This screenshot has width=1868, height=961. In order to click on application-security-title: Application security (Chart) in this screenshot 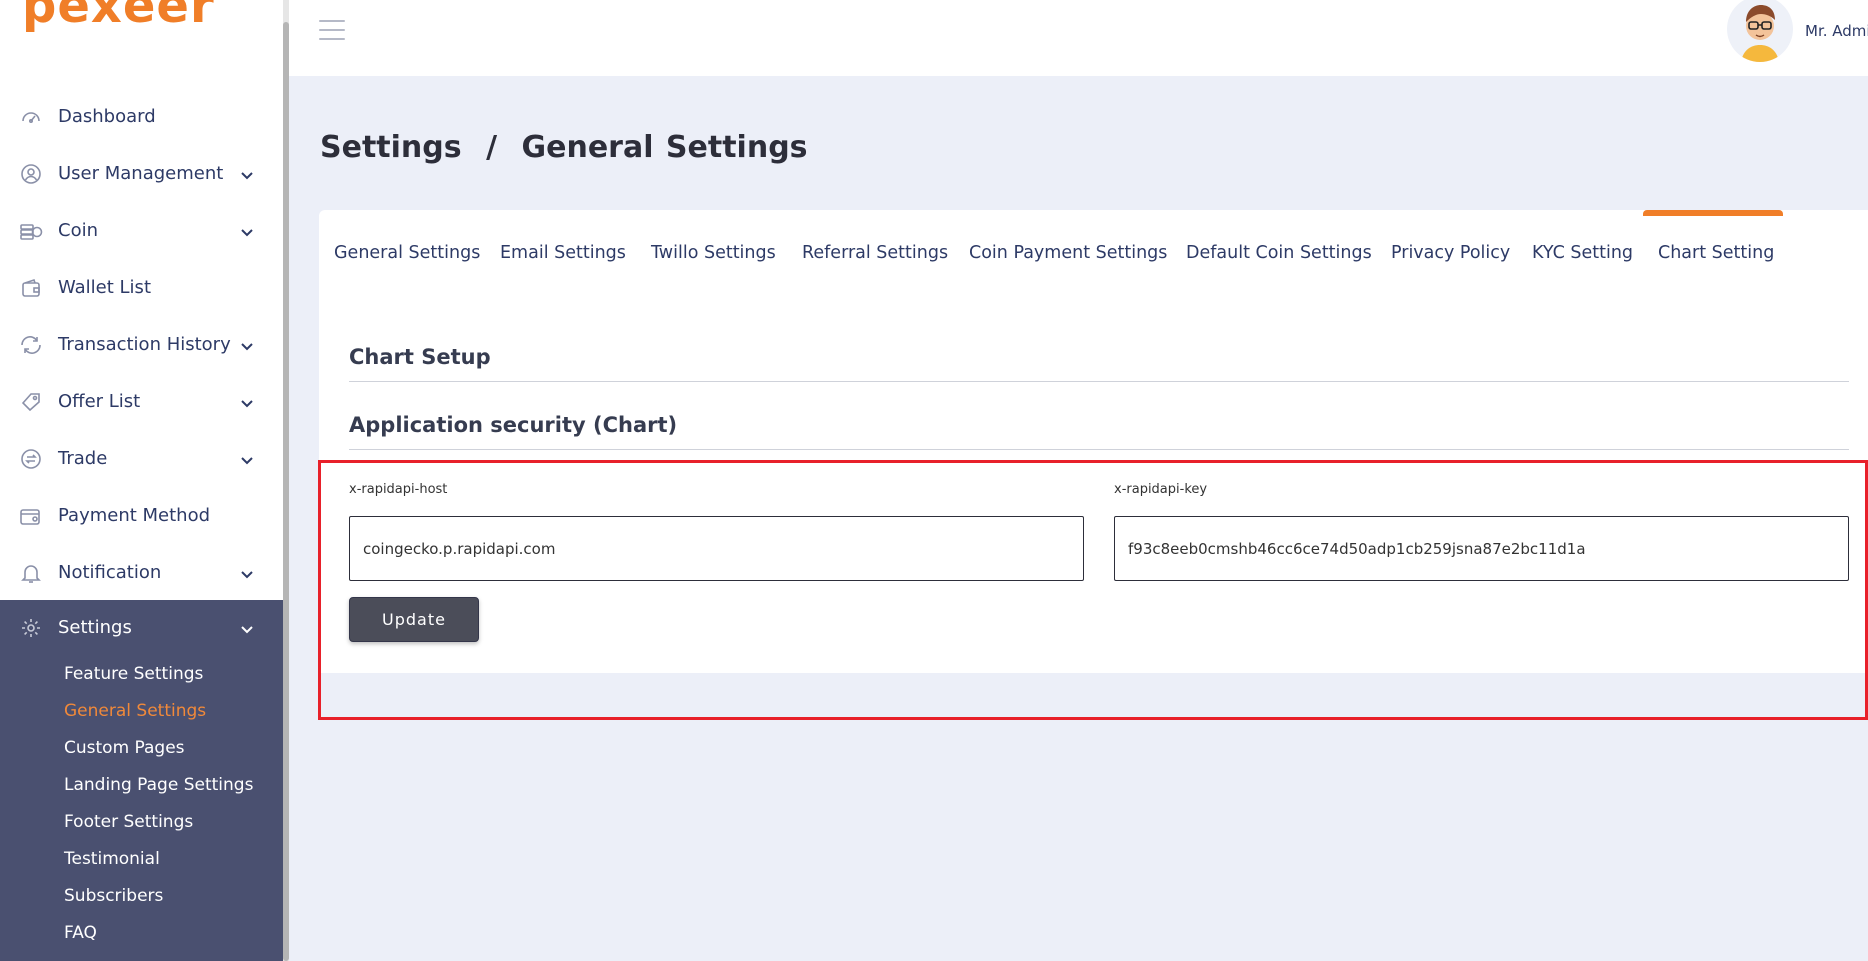, I will do `click(513, 425)`.